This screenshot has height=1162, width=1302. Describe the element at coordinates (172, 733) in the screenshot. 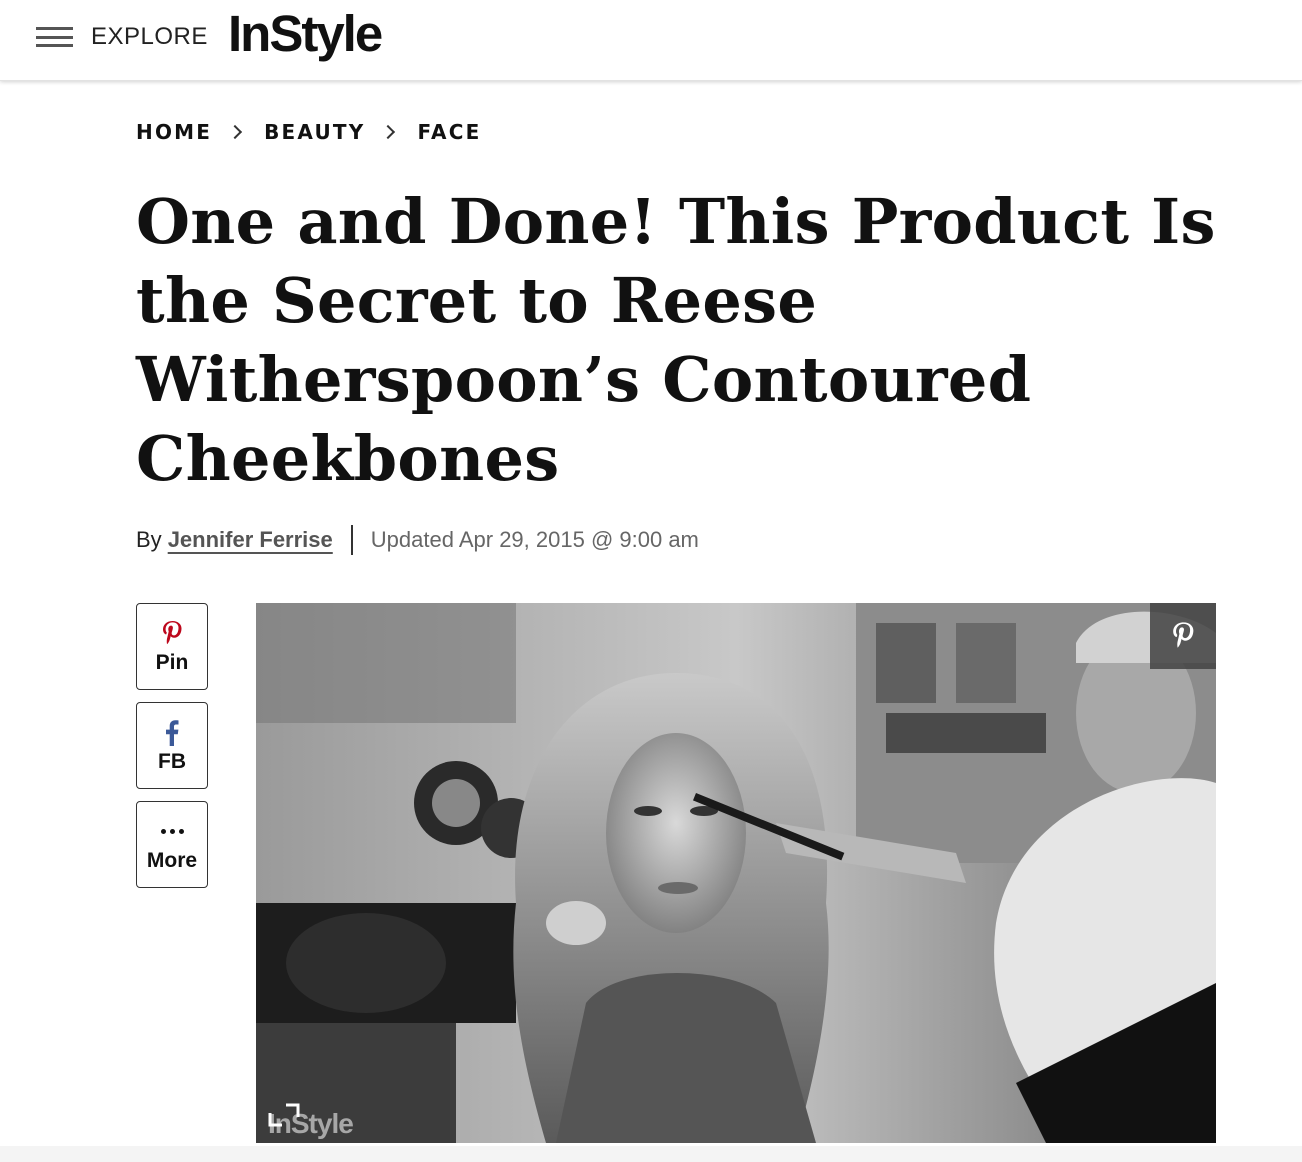

I see `facebook-icon` at that location.